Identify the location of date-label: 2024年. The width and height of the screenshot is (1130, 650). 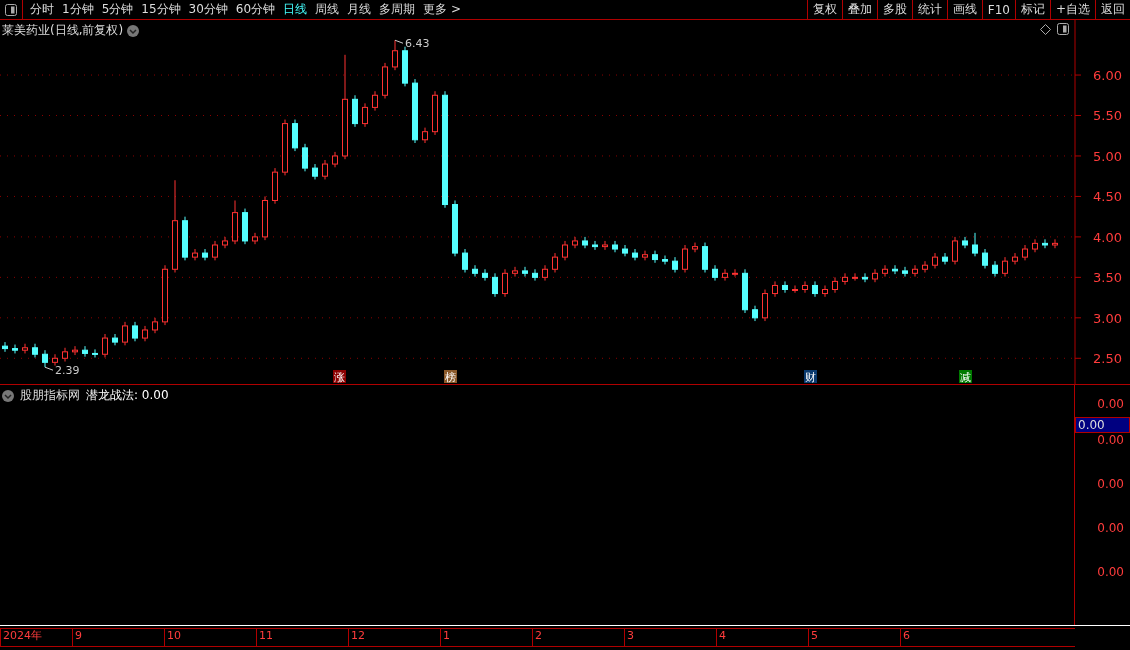
(36, 637).